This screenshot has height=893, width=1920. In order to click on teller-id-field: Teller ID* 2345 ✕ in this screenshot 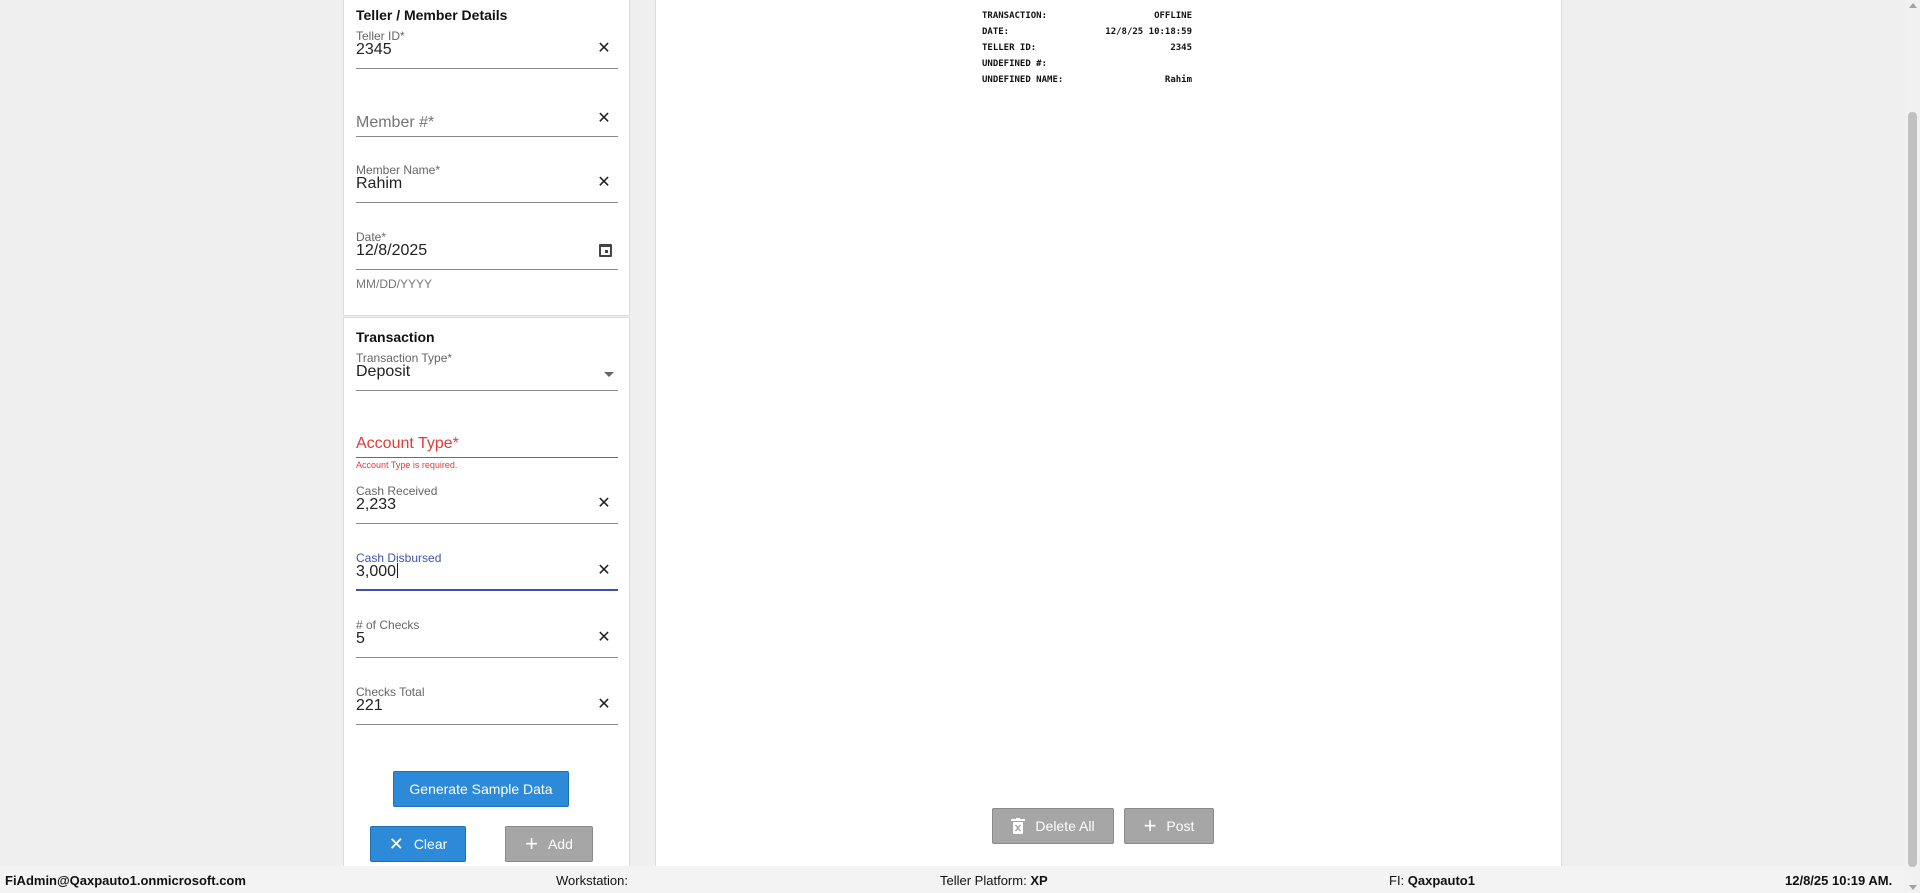, I will do `click(487, 49)`.